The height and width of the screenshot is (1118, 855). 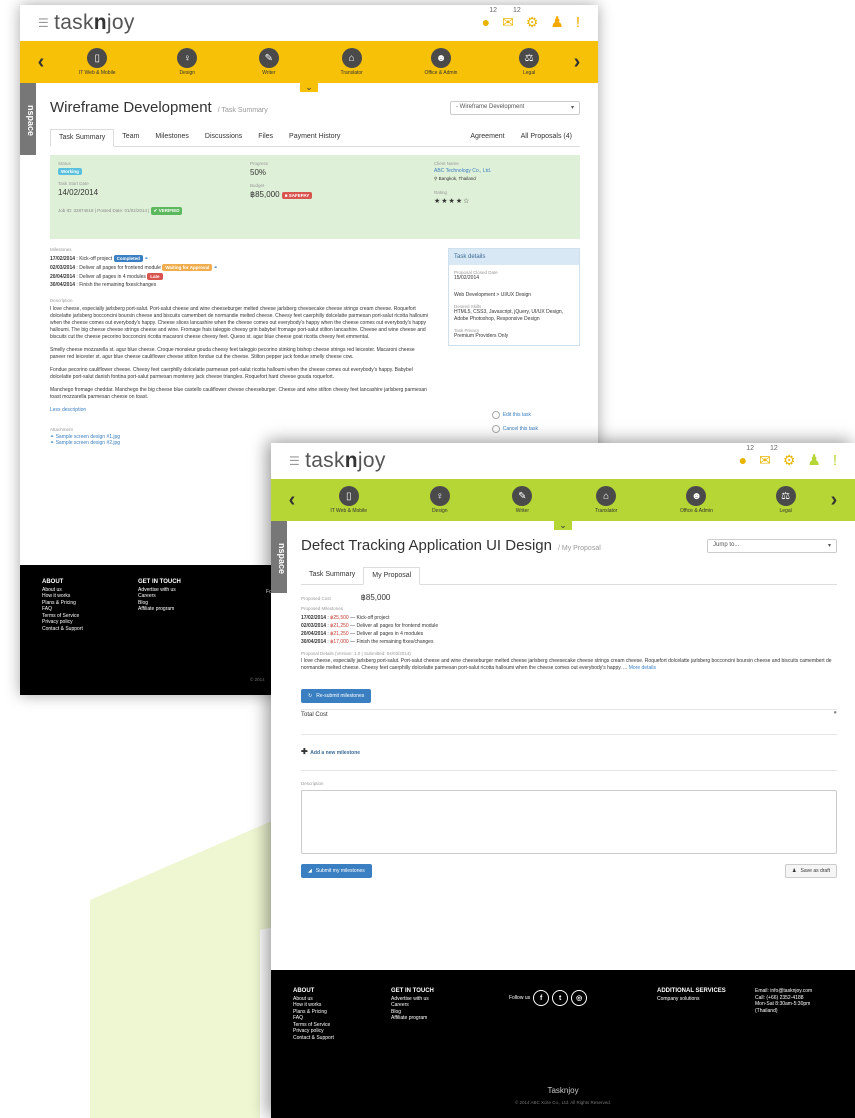 I want to click on jump-to-select: Jump to... ▾, so click(x=772, y=546).